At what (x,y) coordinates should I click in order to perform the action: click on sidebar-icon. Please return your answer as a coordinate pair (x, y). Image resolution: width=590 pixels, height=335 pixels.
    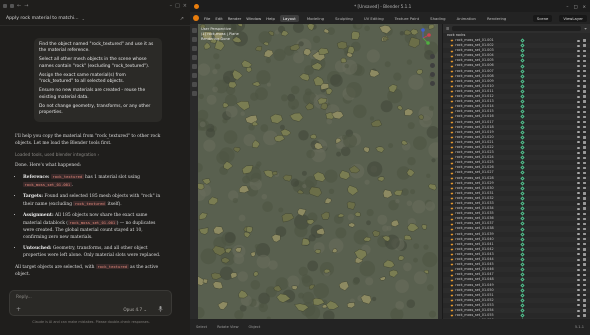
    Looking at the image, I should click on (12, 6).